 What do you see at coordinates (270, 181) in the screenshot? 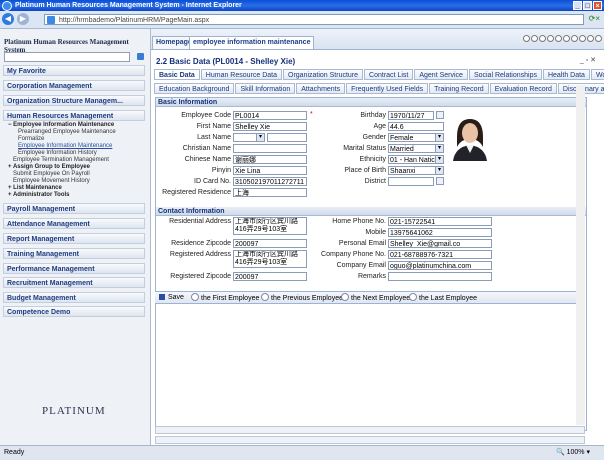
I see `id-card-field: 310502197011272711` at bounding box center [270, 181].